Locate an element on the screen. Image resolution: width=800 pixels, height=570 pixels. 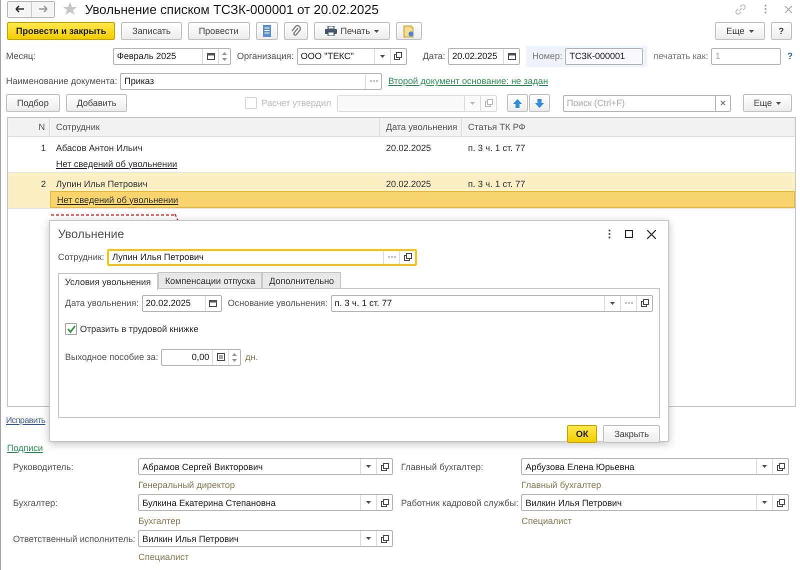
move-up-button is located at coordinates (517, 103).